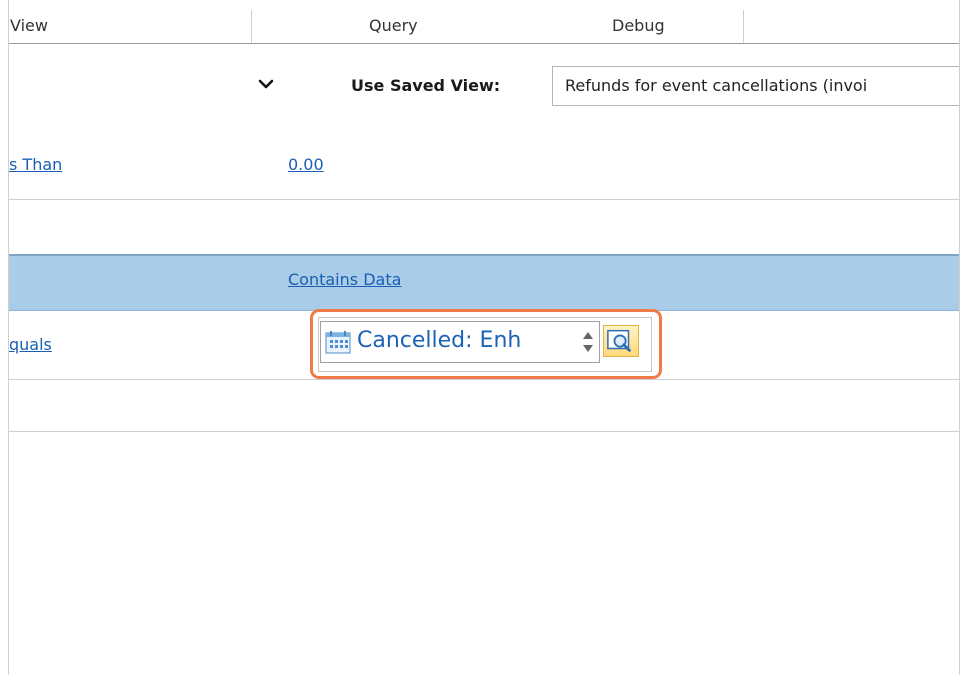  What do you see at coordinates (439, 340) in the screenshot?
I see `lookup-value: Cancelled: Enh` at bounding box center [439, 340].